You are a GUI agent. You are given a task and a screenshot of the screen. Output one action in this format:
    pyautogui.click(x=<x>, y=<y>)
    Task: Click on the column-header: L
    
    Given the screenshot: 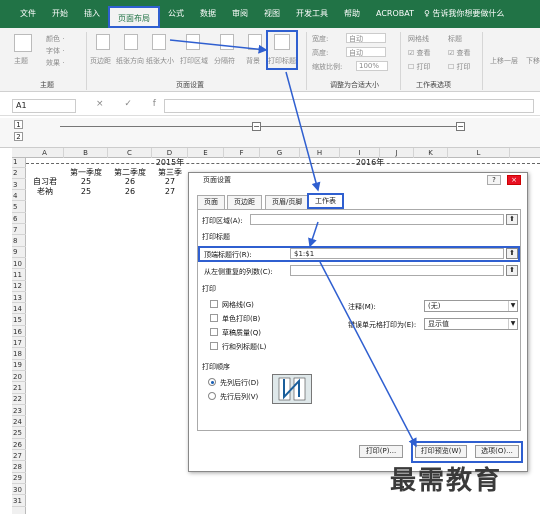 What is the action you would take?
    pyautogui.click(x=479, y=153)
    